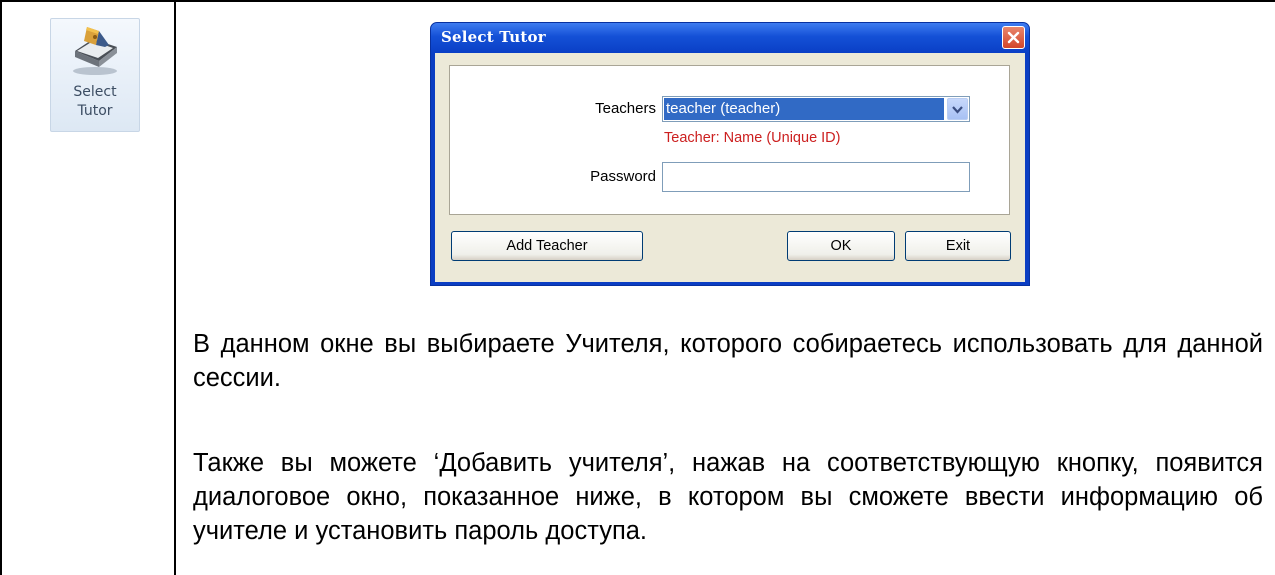 This screenshot has width=1275, height=575. I want to click on password-label: Password, so click(623, 176).